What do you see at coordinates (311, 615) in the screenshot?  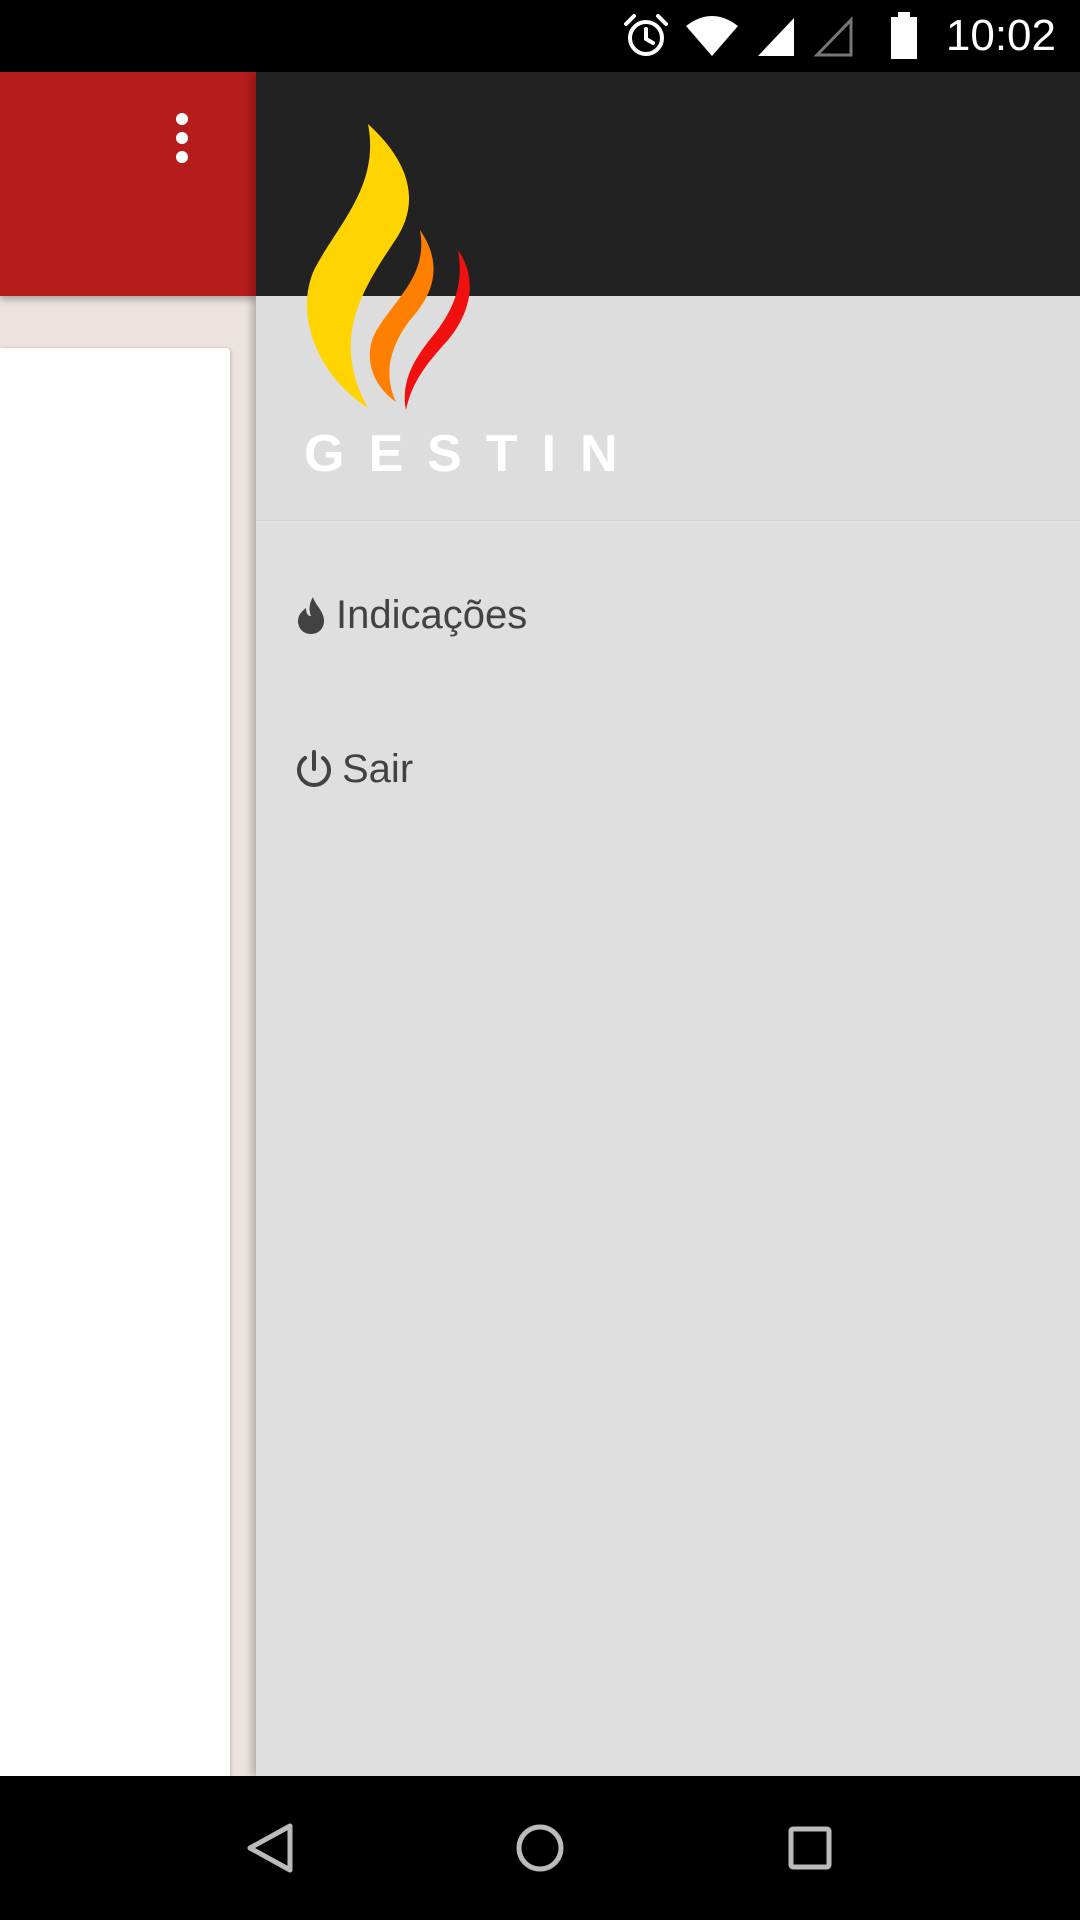 I see `flame-icon` at bounding box center [311, 615].